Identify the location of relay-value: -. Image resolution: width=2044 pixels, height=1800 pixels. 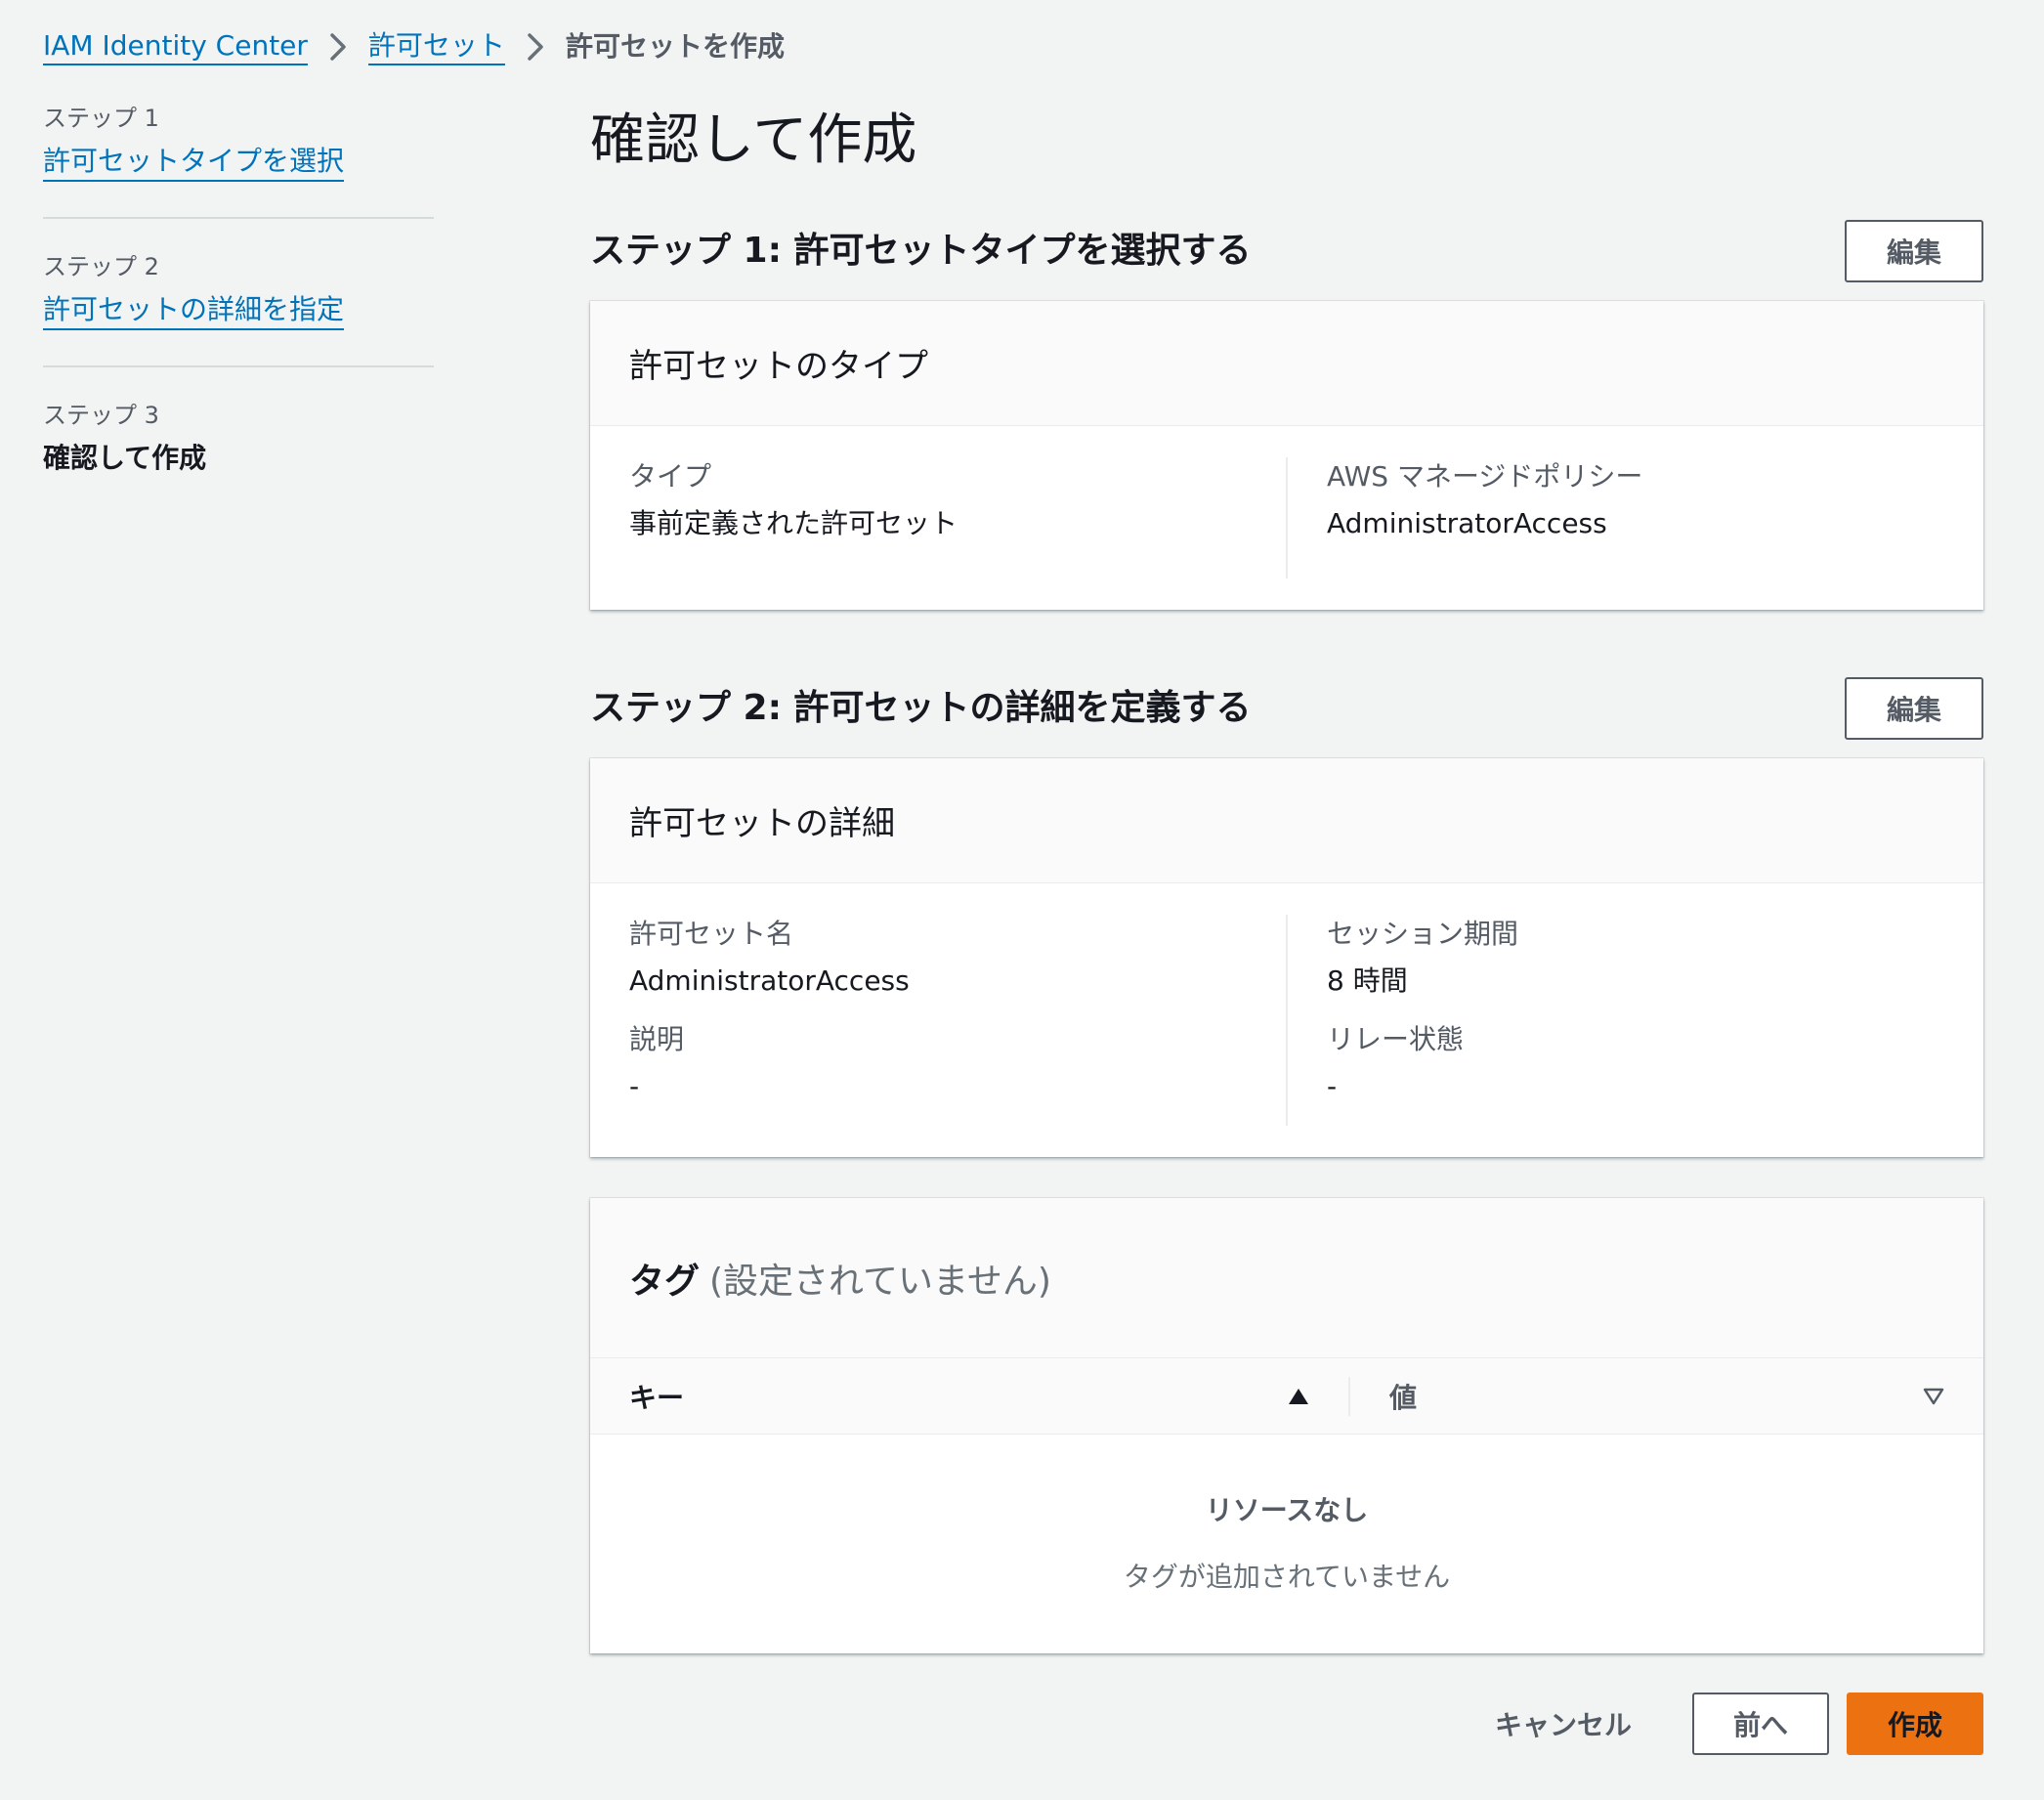
(1332, 1086).